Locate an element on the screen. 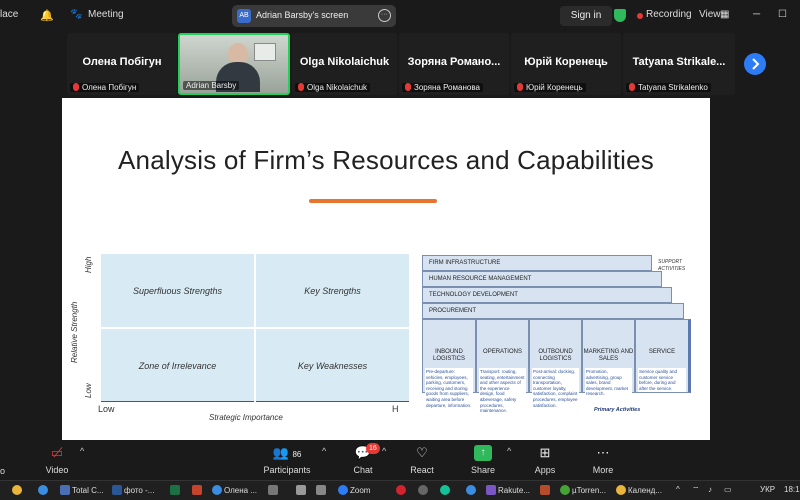 This screenshot has width=800, height=500. chat-label: Chat is located at coordinates (363, 470).